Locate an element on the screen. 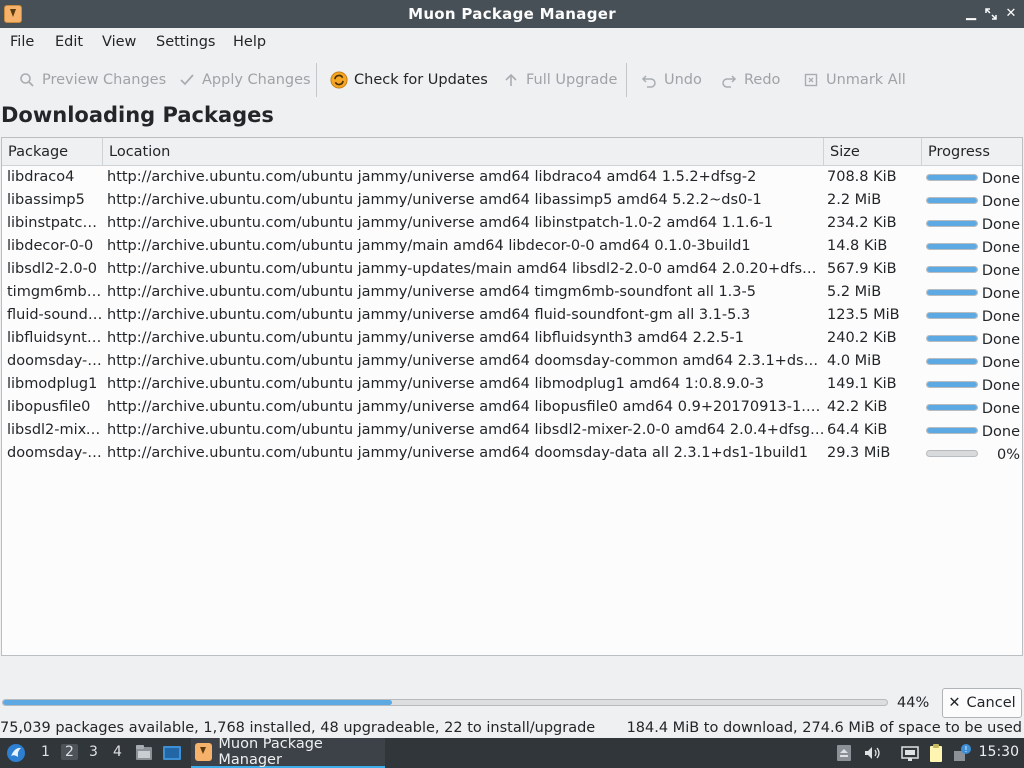 This screenshot has width=1024, height=768. apply-changes-button: Apply Changes is located at coordinates (244, 80).